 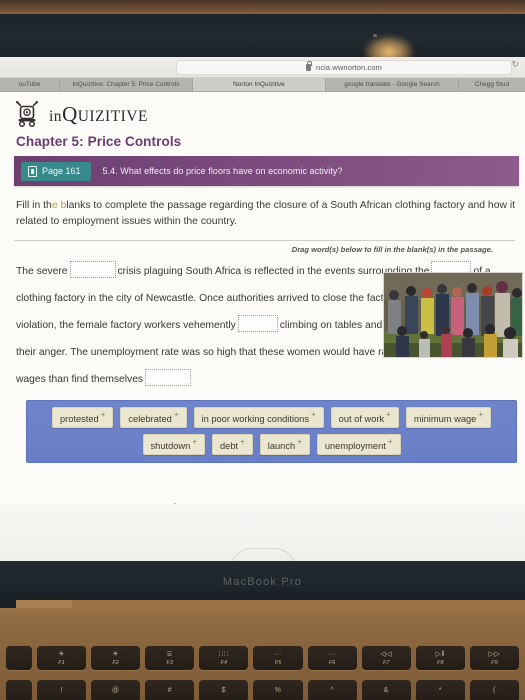 I want to click on word-chip-shutdown: shutdown +, so click(x=173, y=445).